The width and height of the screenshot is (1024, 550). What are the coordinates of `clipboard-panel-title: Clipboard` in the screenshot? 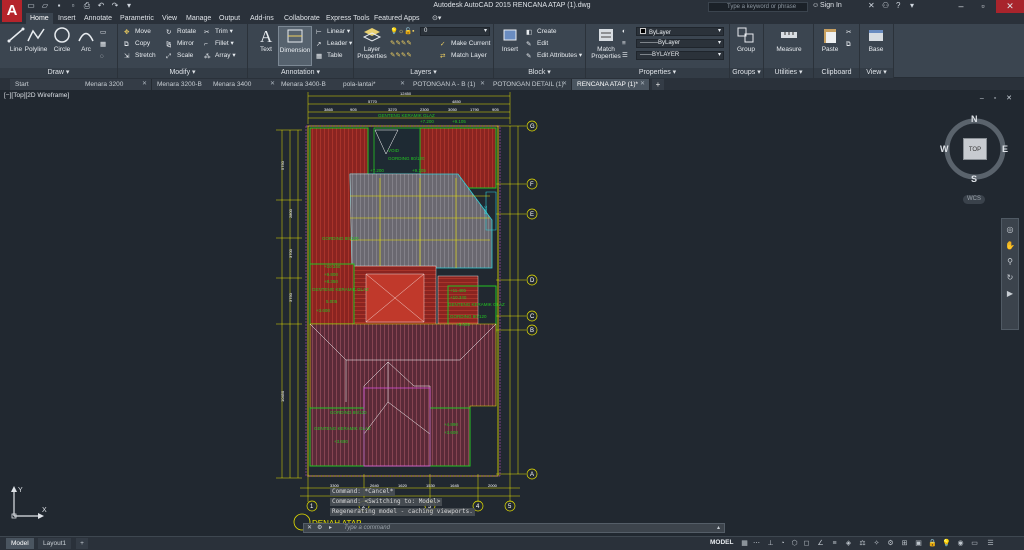 It's located at (836, 73).